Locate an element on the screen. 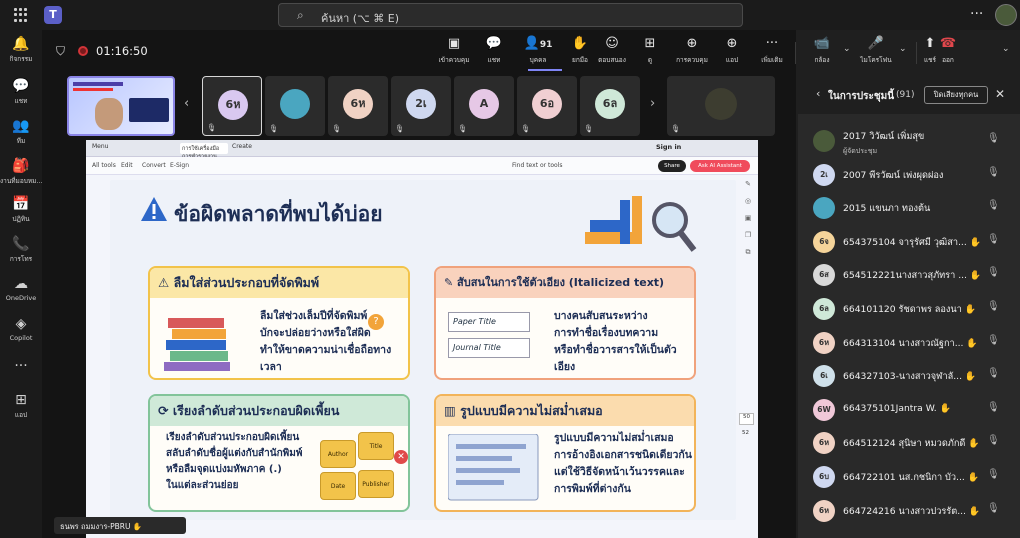  new-tab-button: Create is located at coordinates (242, 146).